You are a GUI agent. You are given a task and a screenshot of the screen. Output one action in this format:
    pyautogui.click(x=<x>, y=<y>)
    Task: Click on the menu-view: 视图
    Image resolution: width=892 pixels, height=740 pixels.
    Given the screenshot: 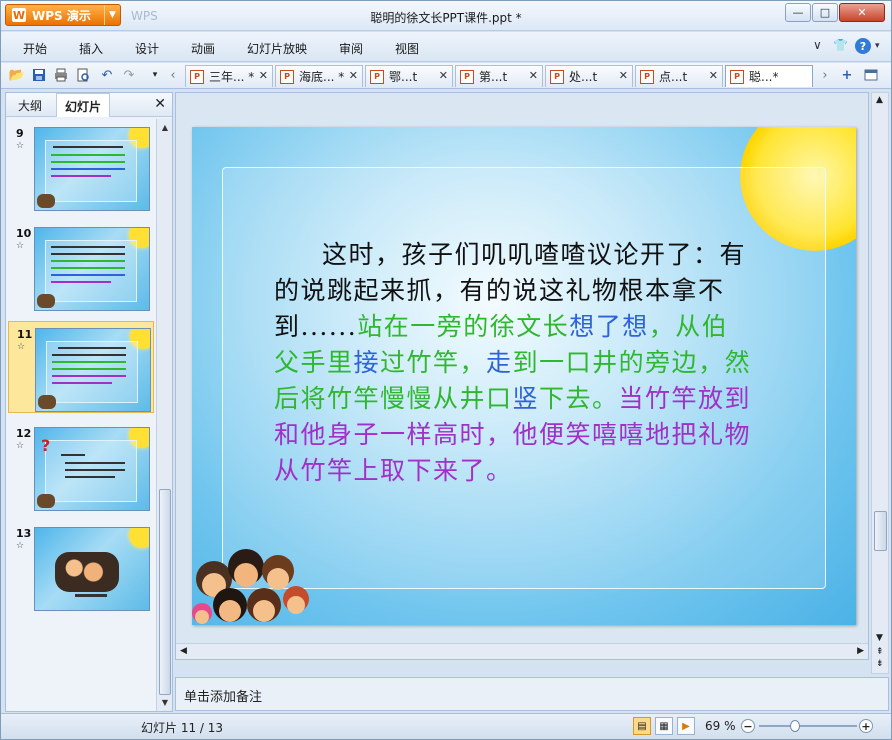 What is the action you would take?
    pyautogui.click(x=407, y=48)
    